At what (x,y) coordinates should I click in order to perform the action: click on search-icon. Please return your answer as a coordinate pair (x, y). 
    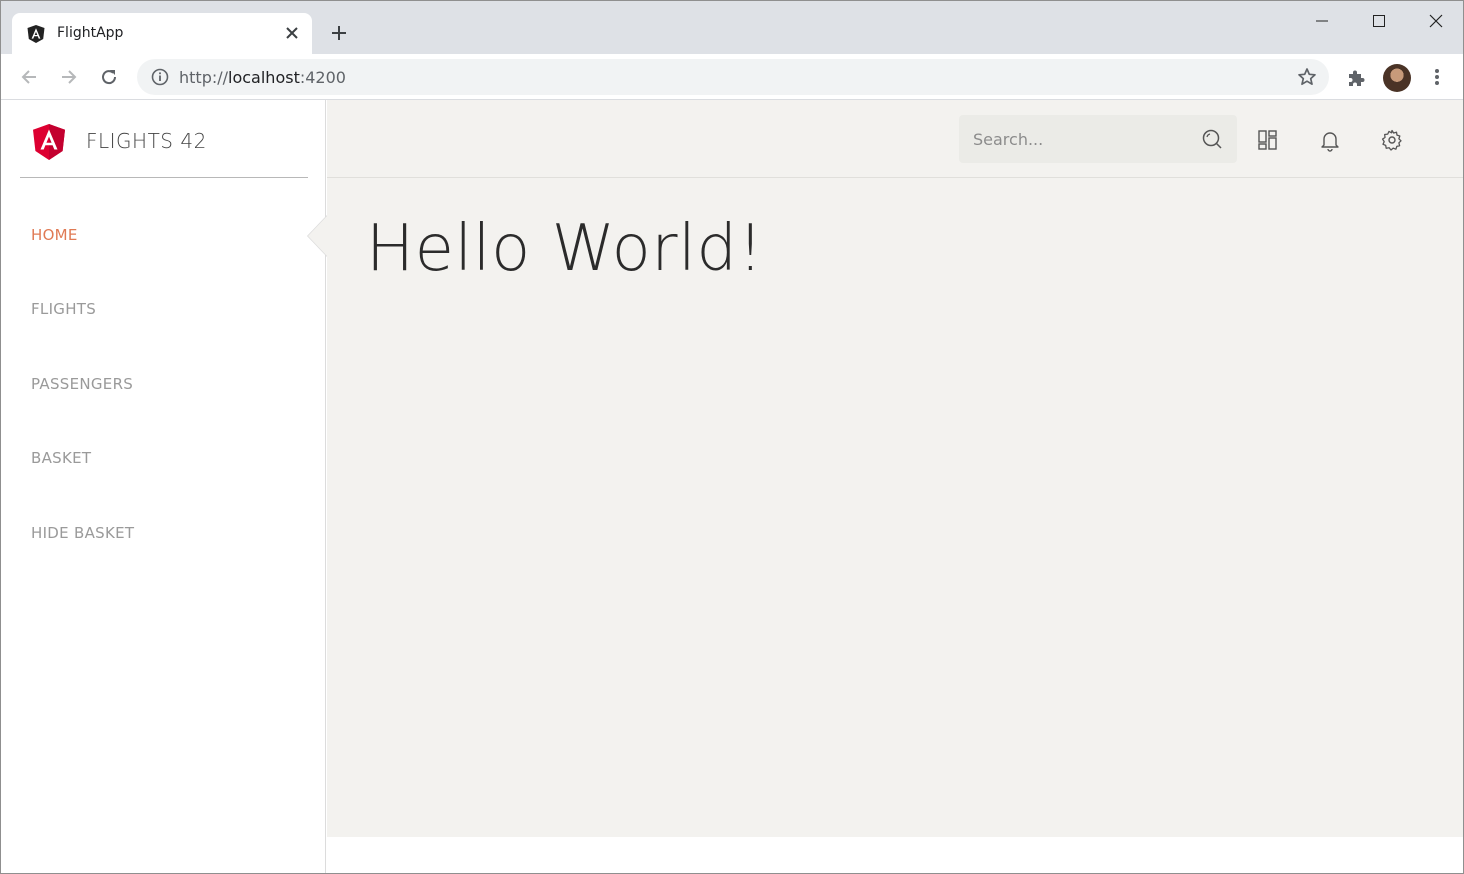
    Looking at the image, I should click on (1212, 139).